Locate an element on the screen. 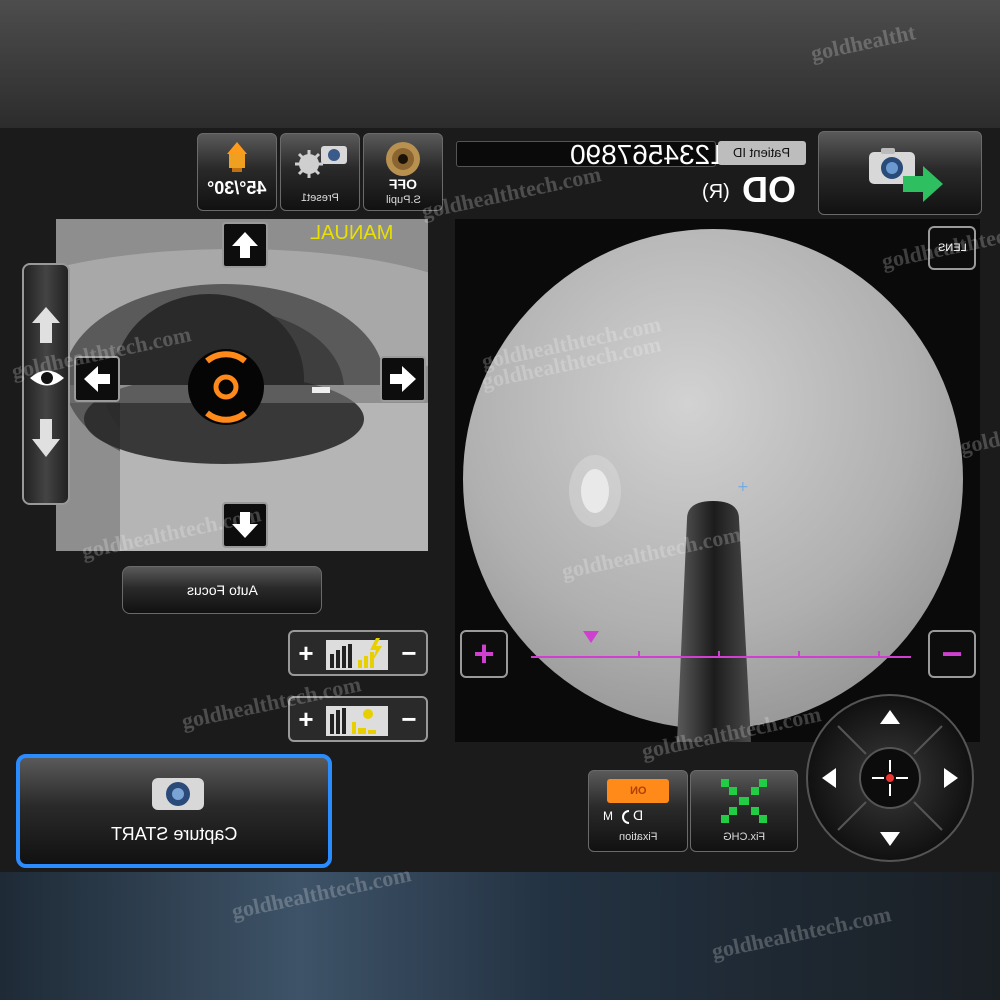 This screenshot has height=1000, width=1000. auto-focus-button: Auto Focus is located at coordinates (222, 590).